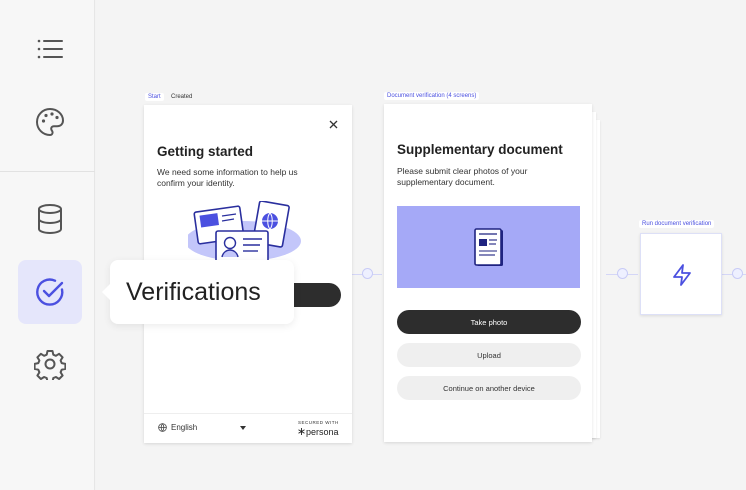 This screenshot has width=746, height=490. What do you see at coordinates (489, 322) in the screenshot?
I see `take-photo-button: Take photo` at bounding box center [489, 322].